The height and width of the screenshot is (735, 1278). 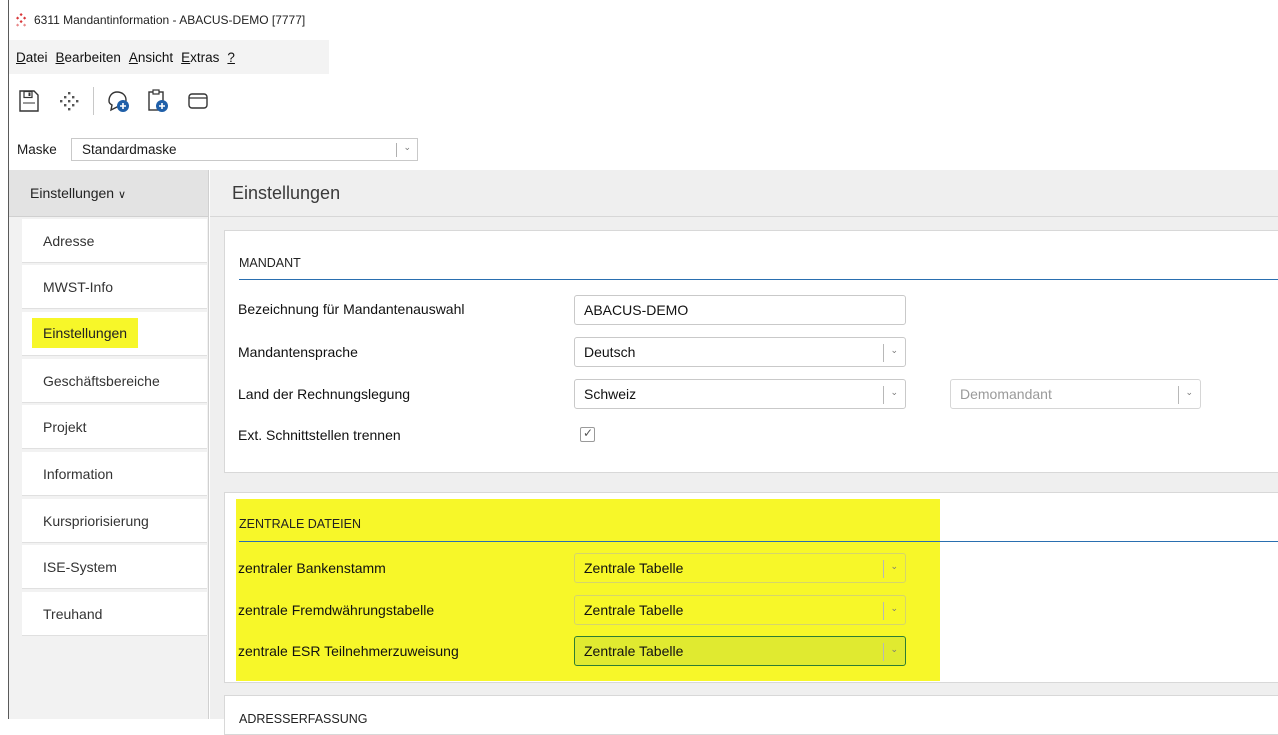 I want to click on fremdwaehrung-select: Zentrale Tabelle ⌄, so click(x=740, y=610).